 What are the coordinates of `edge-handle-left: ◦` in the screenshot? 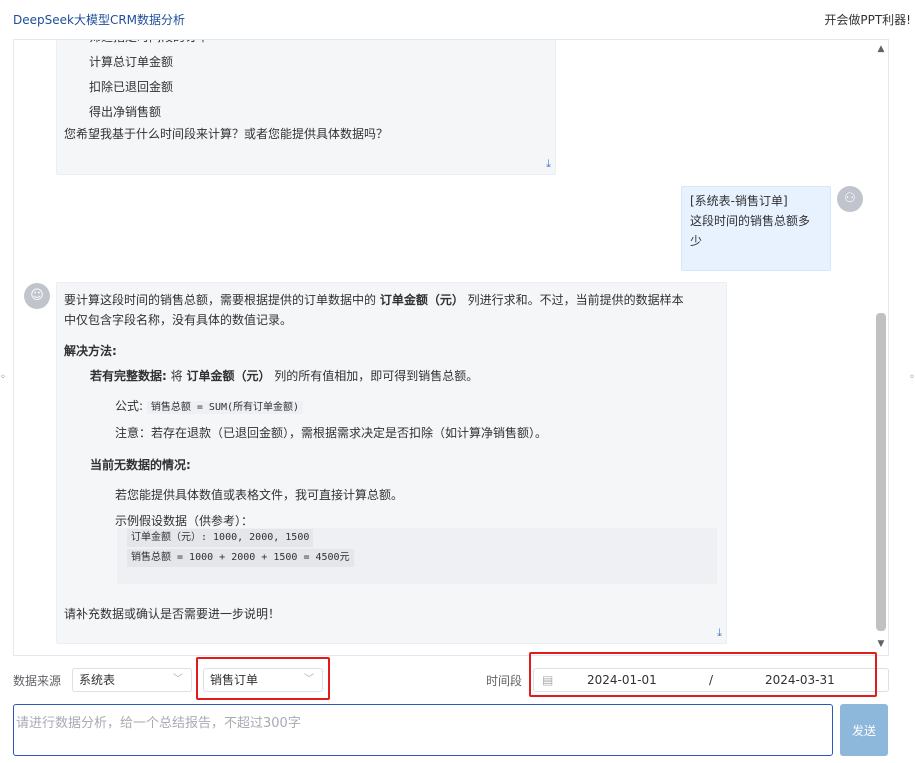 It's located at (3, 377).